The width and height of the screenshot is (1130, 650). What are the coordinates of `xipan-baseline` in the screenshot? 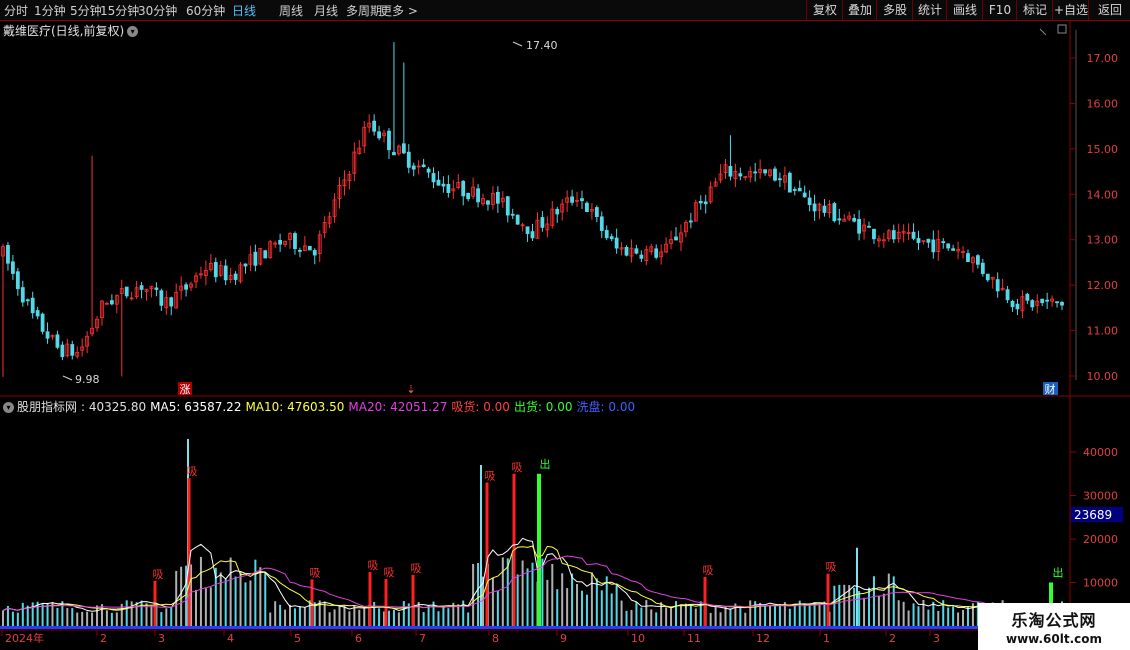 It's located at (490, 627).